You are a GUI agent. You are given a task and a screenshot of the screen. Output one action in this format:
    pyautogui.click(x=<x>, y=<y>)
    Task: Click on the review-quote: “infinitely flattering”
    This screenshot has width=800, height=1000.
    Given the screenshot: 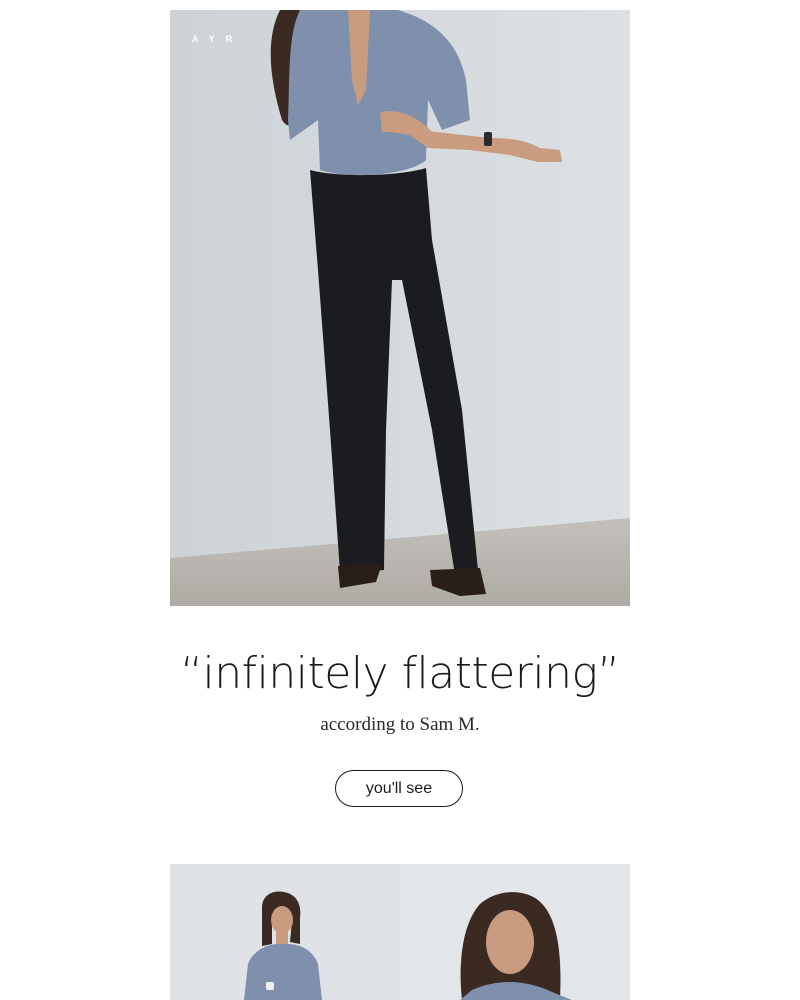 What is the action you would take?
    pyautogui.click(x=400, y=673)
    